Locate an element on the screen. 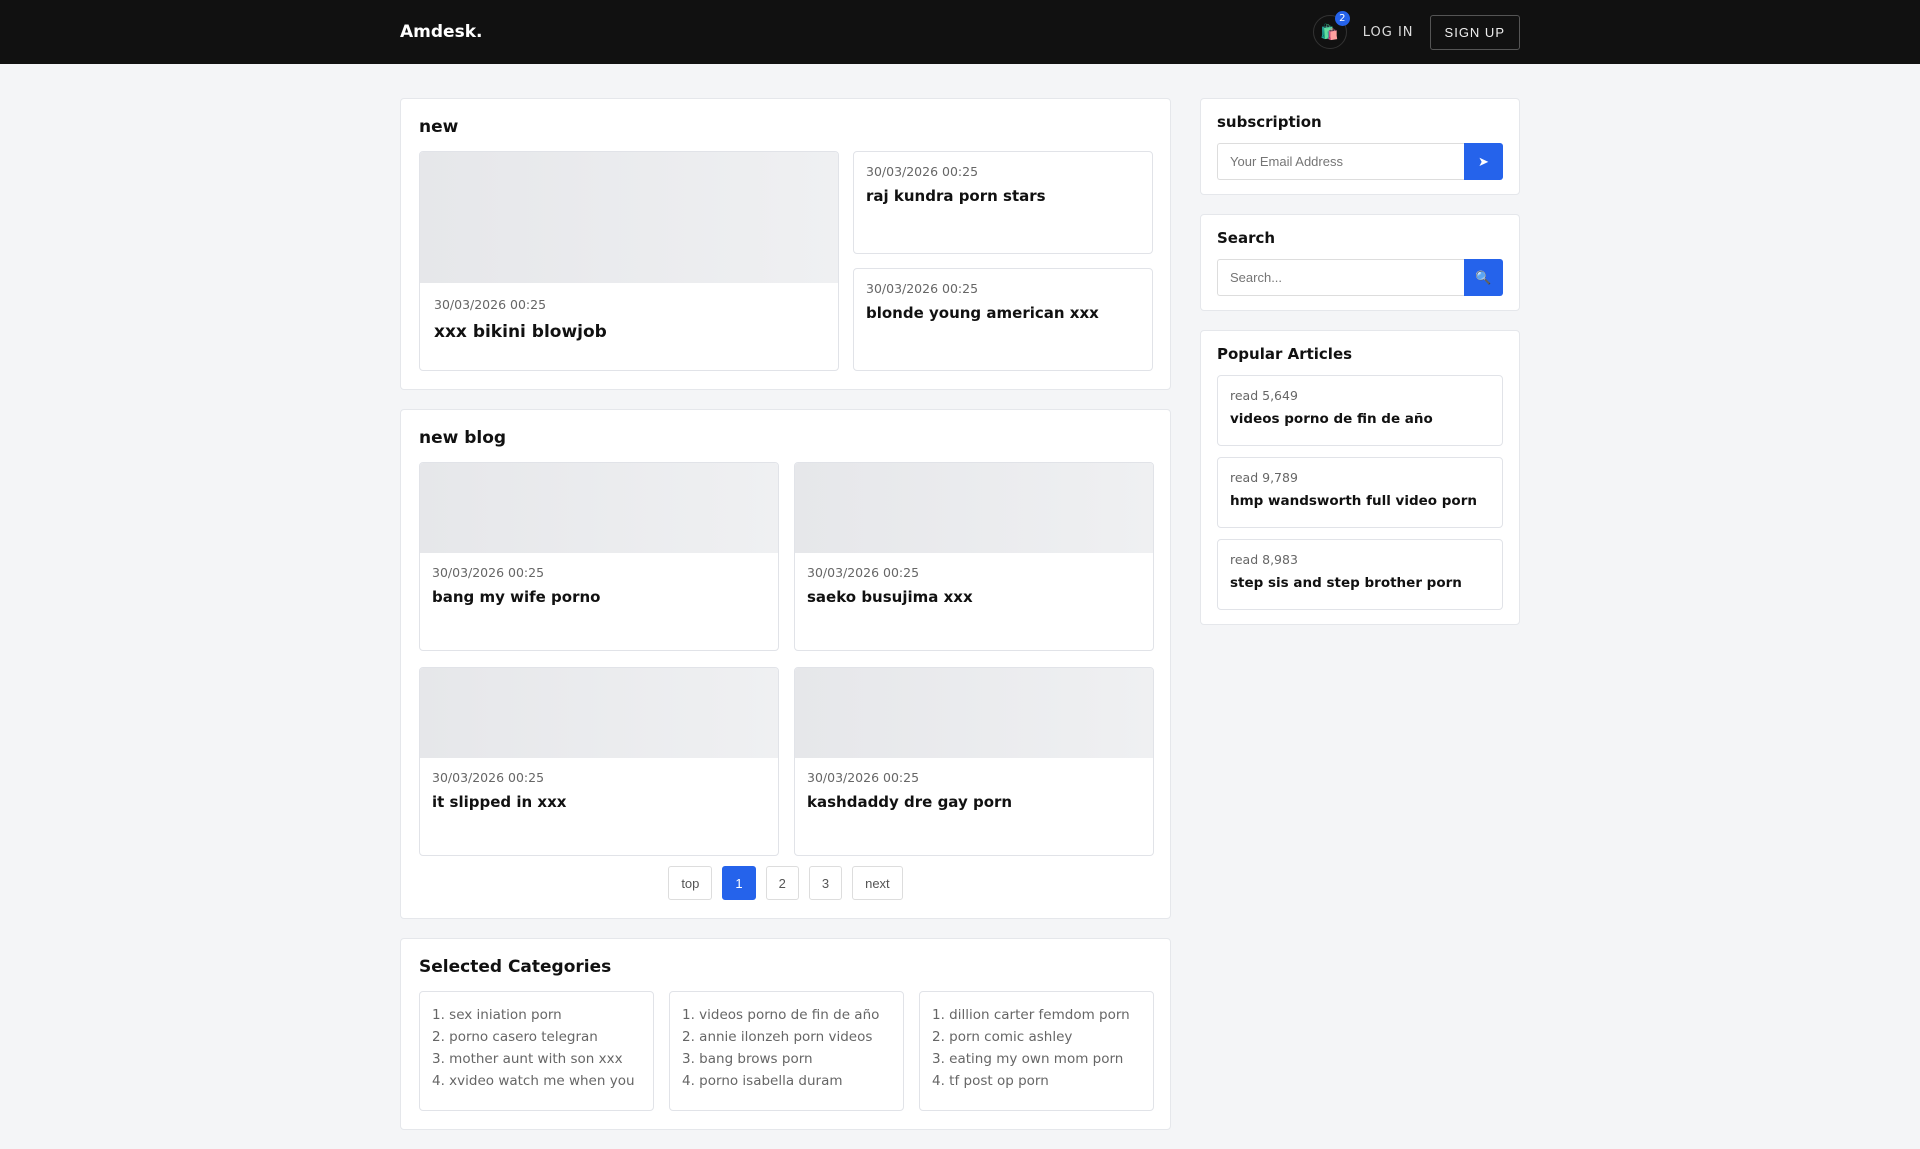  subscribe-button: ➤ is located at coordinates (1483, 161).